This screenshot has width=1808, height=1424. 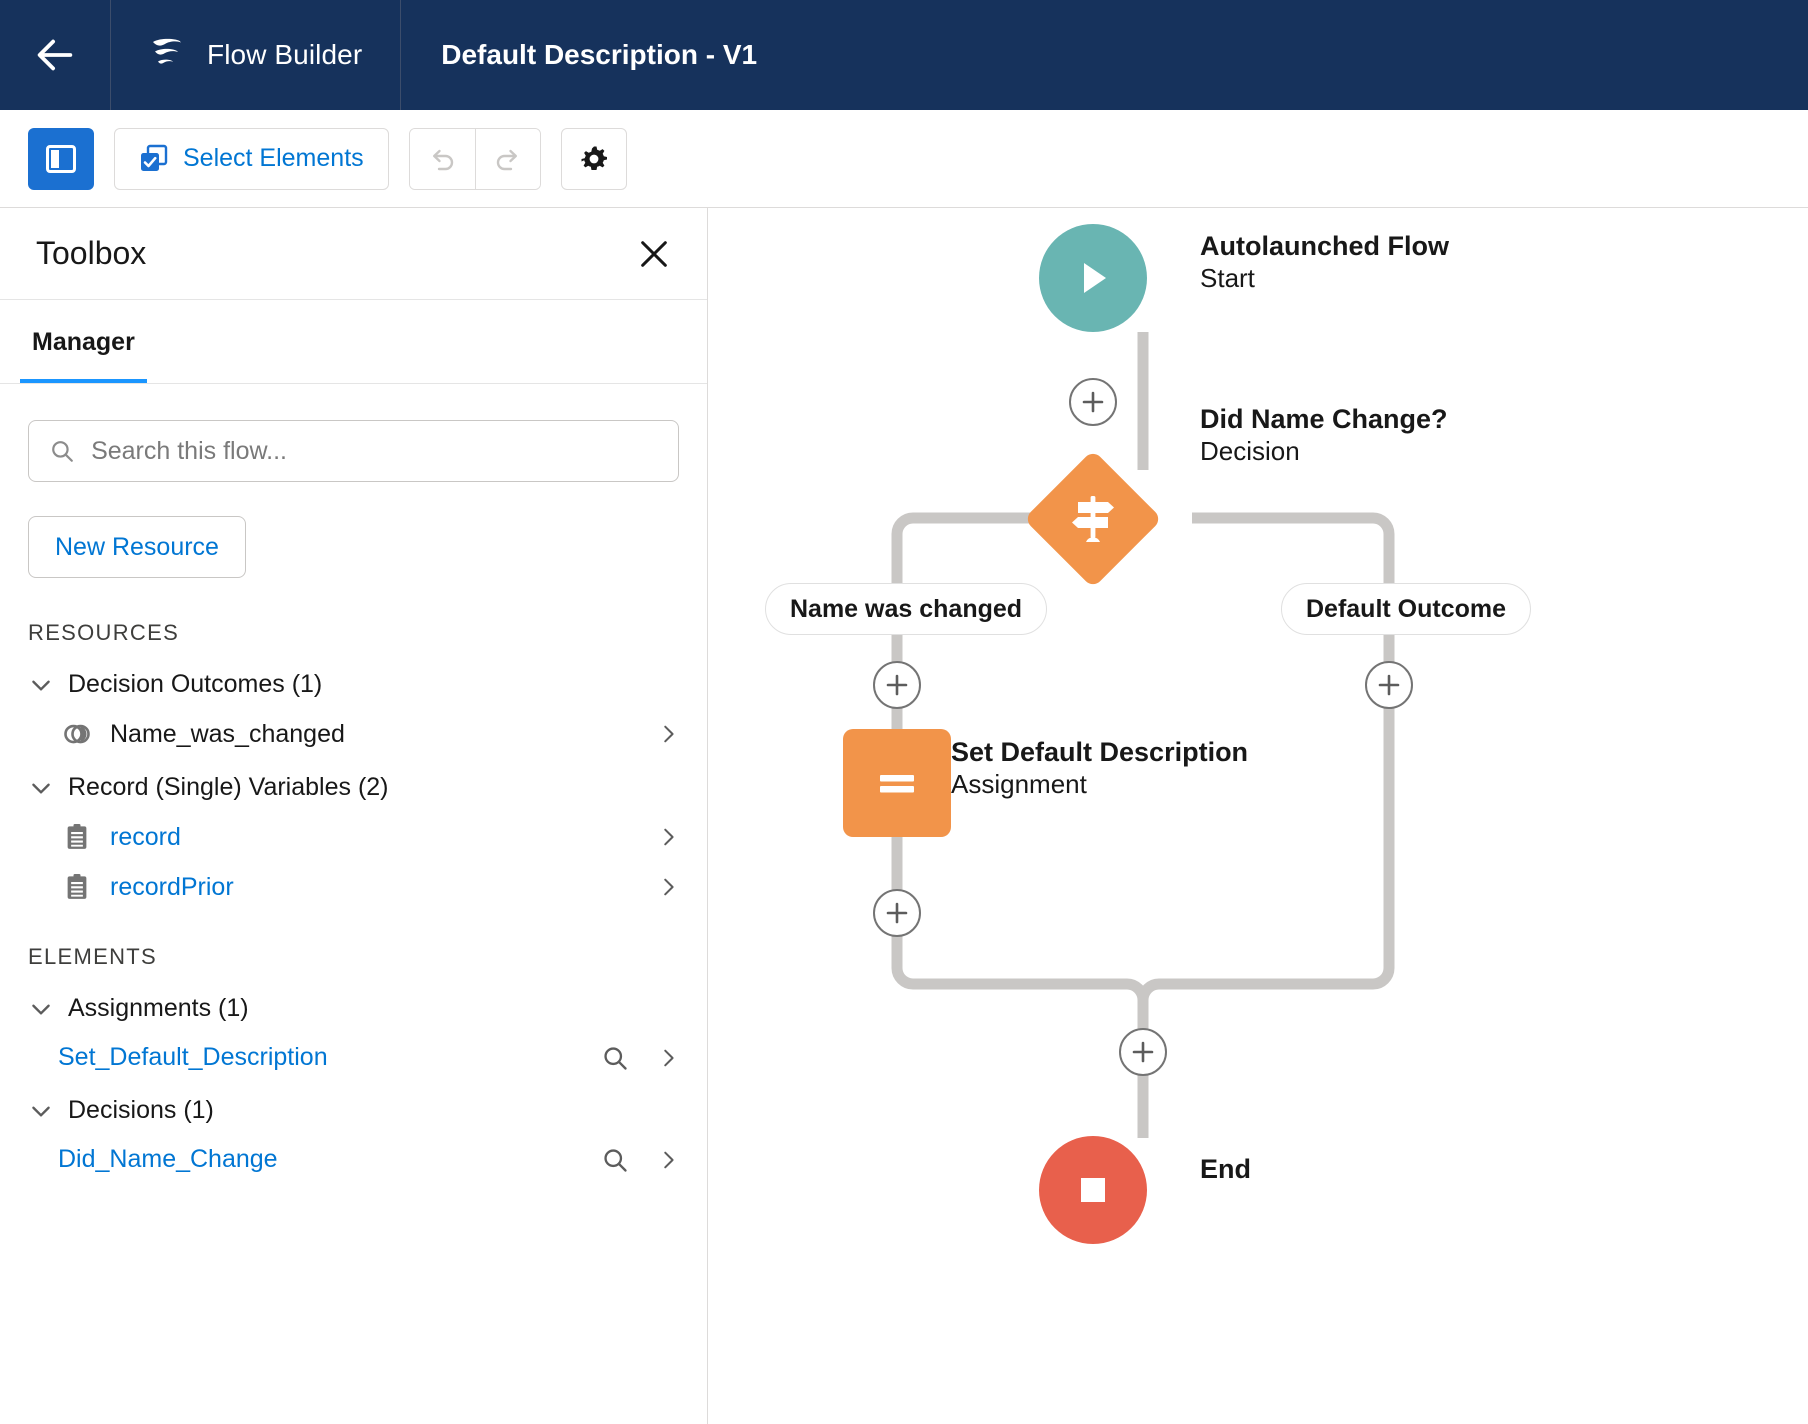 What do you see at coordinates (1324, 246) in the screenshot?
I see `node-title: Autolaunched Flow` at bounding box center [1324, 246].